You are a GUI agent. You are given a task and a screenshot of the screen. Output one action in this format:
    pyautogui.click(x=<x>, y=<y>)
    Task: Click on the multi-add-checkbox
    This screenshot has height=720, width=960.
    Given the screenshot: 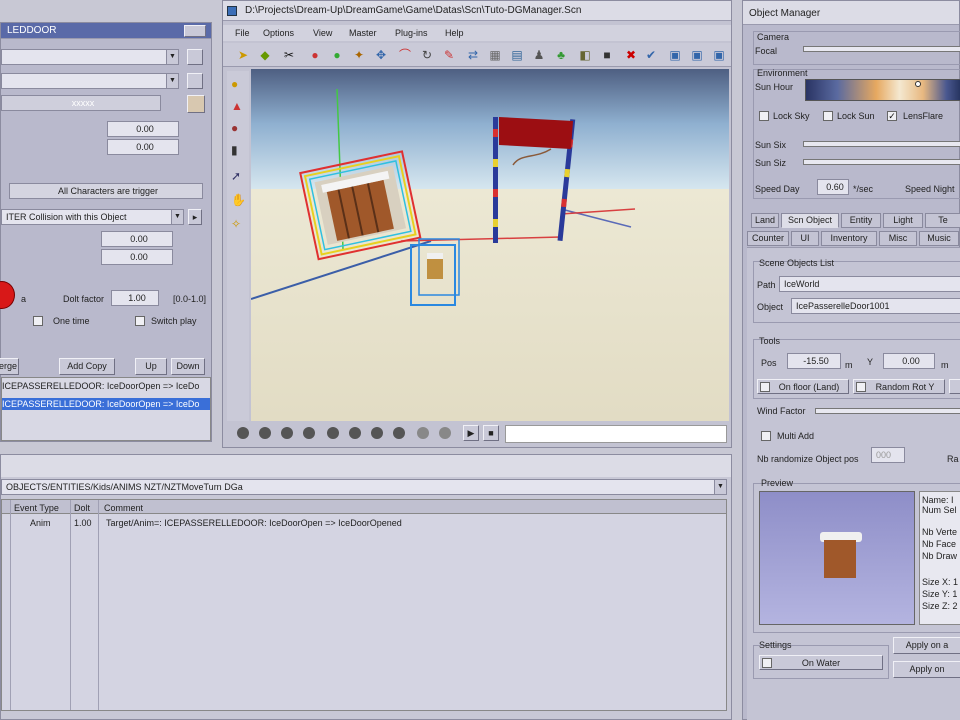 What is the action you would take?
    pyautogui.click(x=766, y=436)
    